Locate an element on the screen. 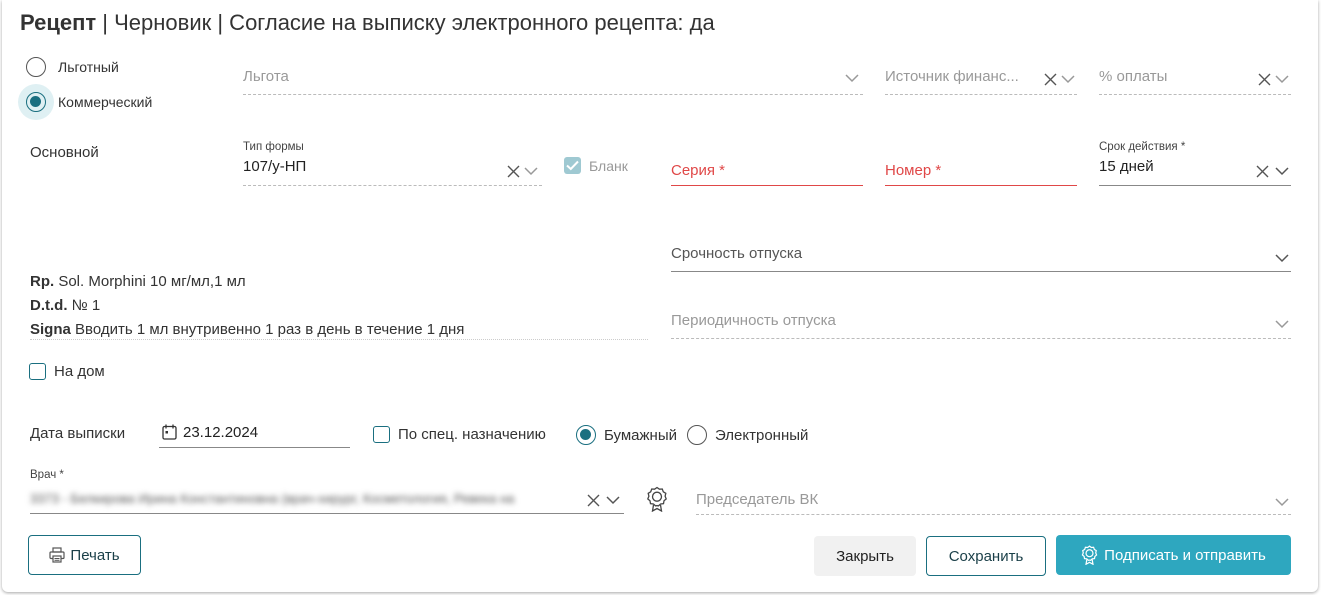 The width and height of the screenshot is (1321, 595). periodicity-select: Периодичность отпуска is located at coordinates (981, 325).